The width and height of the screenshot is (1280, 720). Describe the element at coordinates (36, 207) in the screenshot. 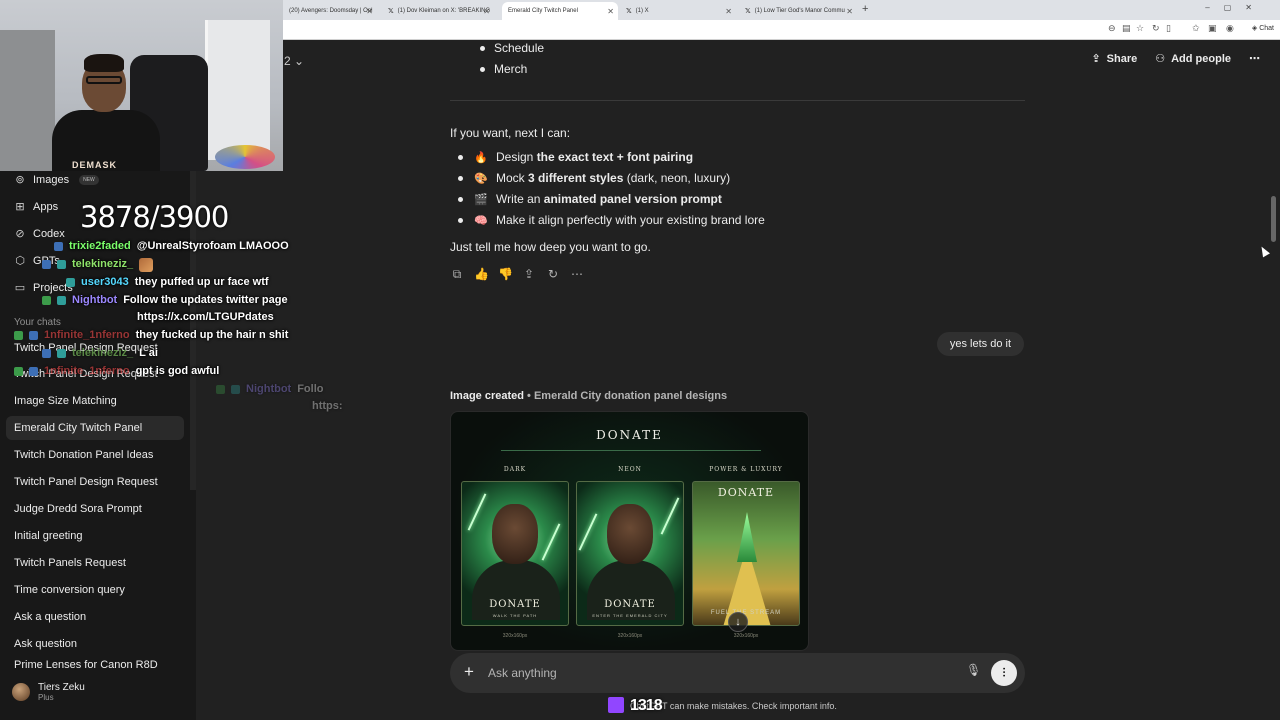

I see `sidebar-item-apps: ⊞ Apps` at that location.